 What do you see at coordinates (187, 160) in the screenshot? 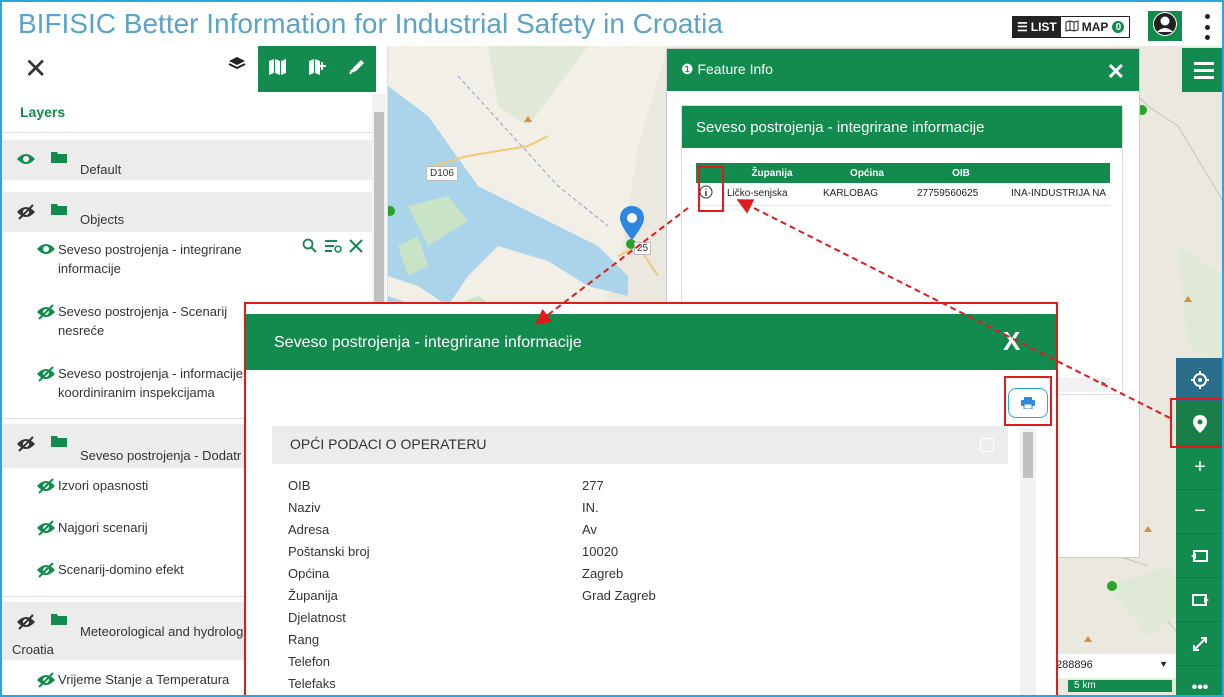
I see `layer-group-default: Default` at bounding box center [187, 160].